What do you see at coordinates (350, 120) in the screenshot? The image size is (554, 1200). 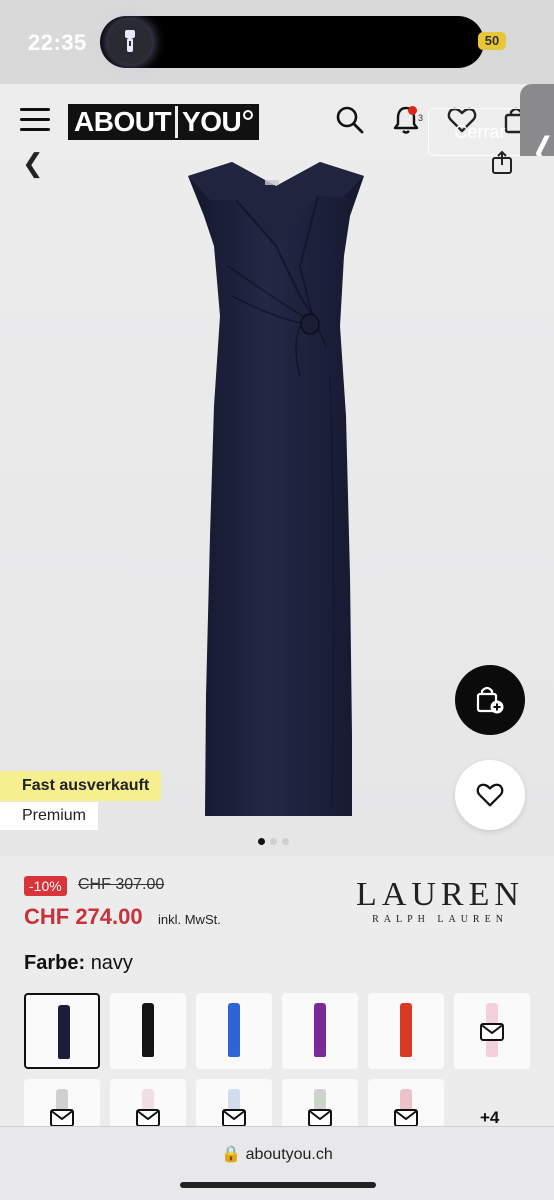 I see `search-icon` at bounding box center [350, 120].